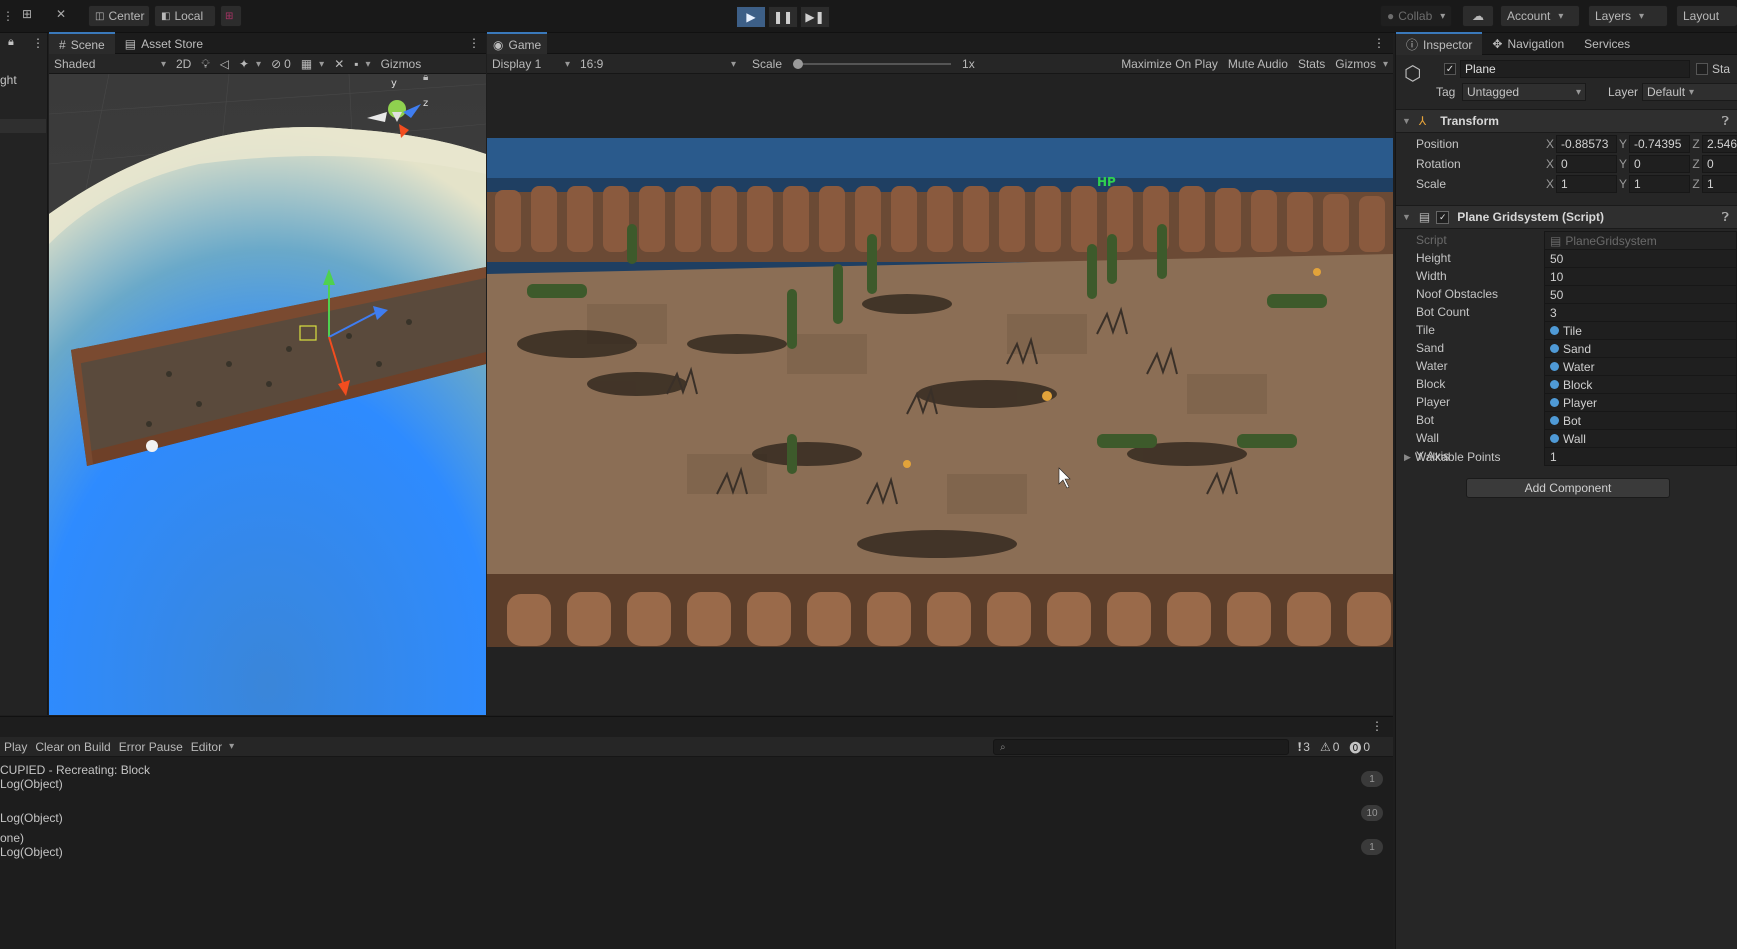 This screenshot has height=949, width=1737. What do you see at coordinates (1719, 183) in the screenshot?
I see `scale-z-field: 1` at bounding box center [1719, 183].